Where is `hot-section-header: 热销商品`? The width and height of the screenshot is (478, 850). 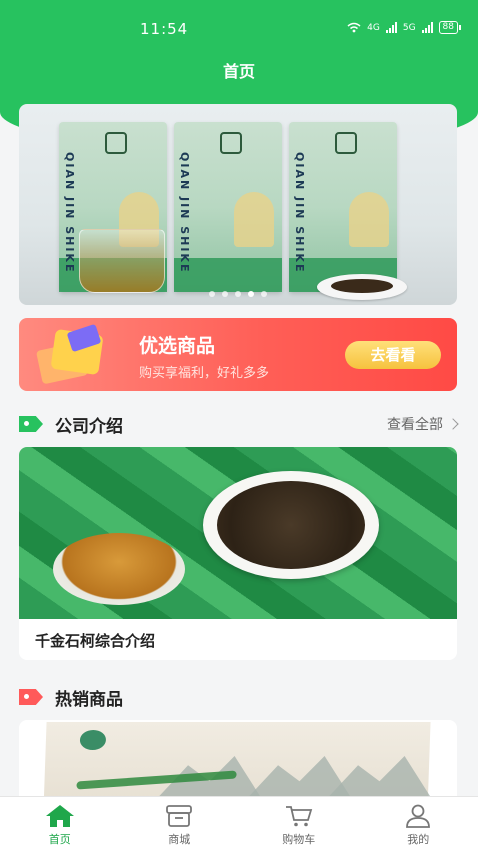 hot-section-header: 热销商品 is located at coordinates (238, 697).